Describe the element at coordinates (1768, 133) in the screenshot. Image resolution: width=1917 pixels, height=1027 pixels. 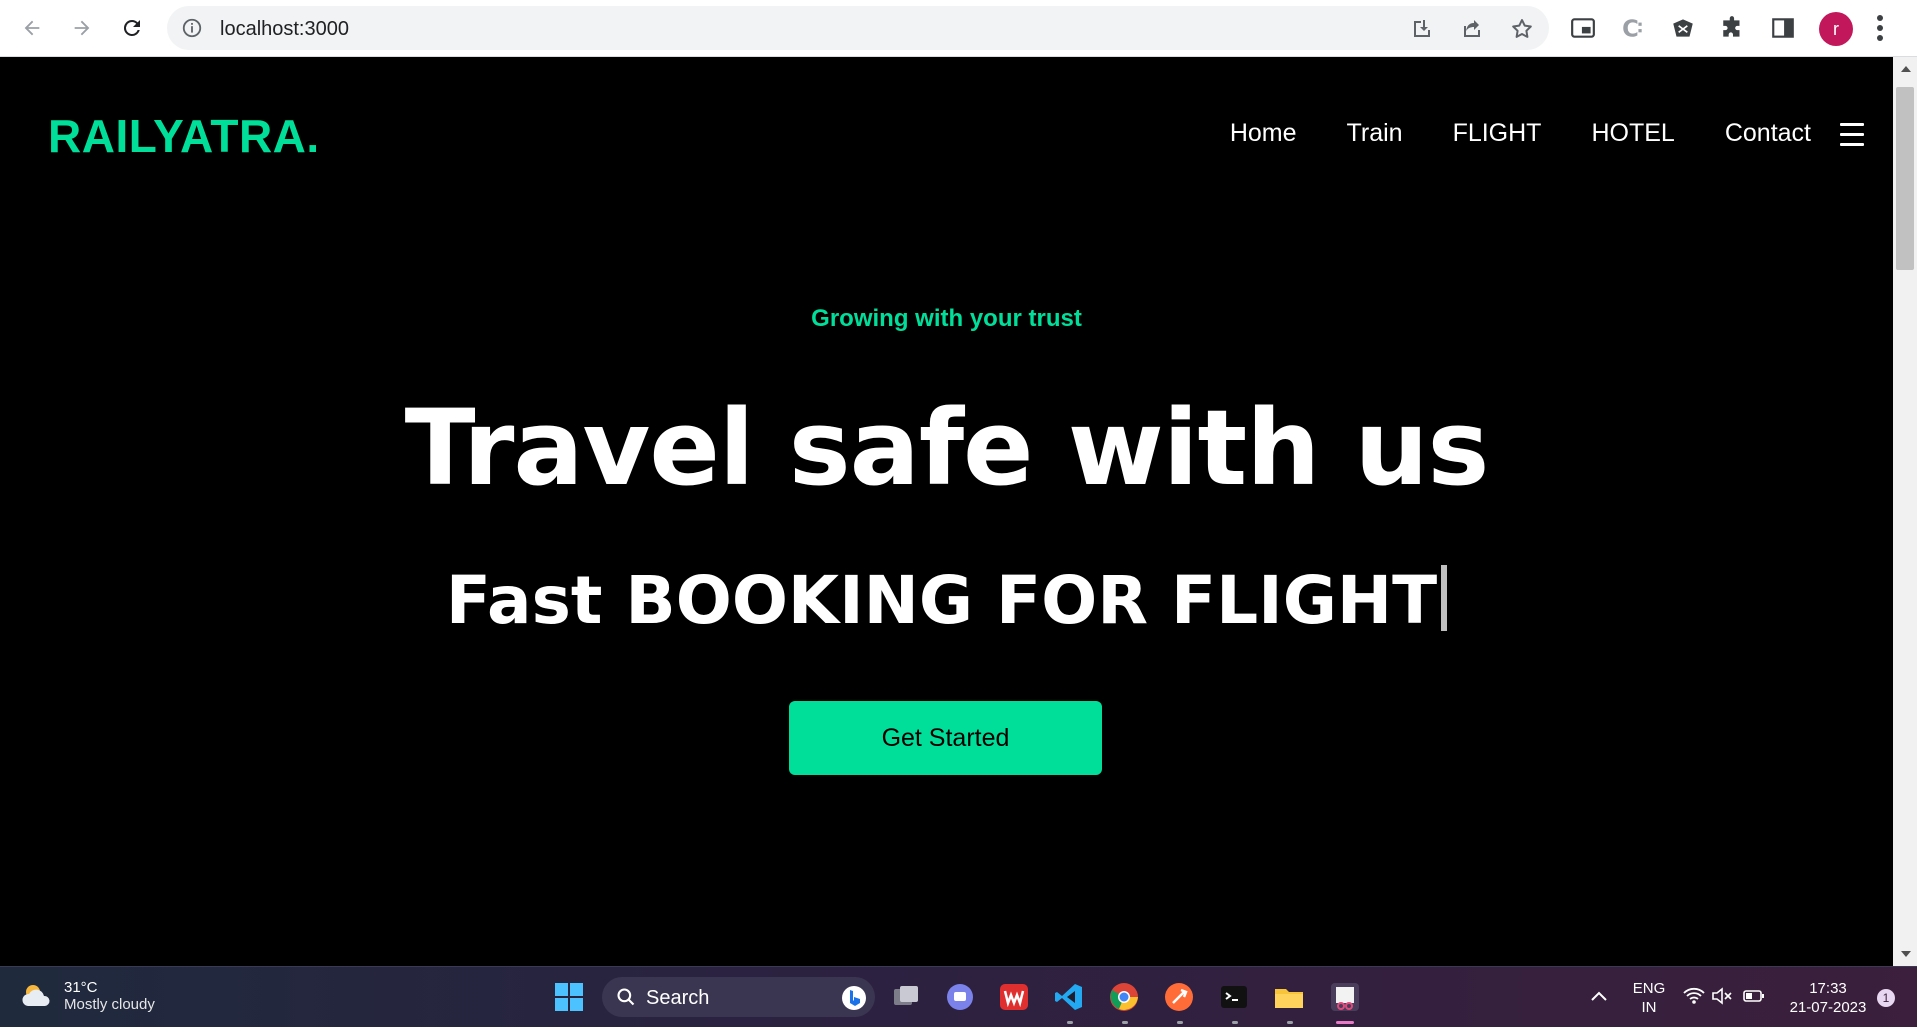
I see `nav-contact: Contact` at that location.